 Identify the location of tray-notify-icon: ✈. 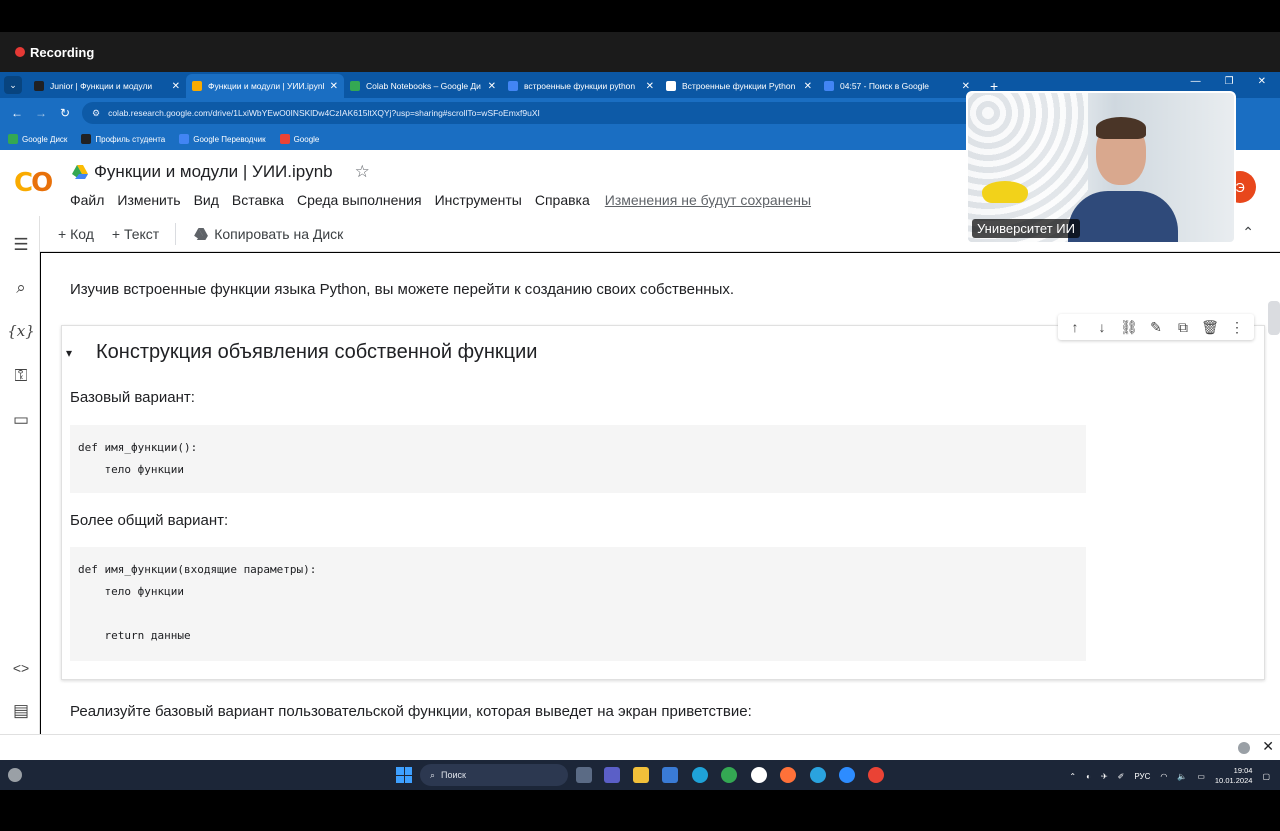
(1104, 776).